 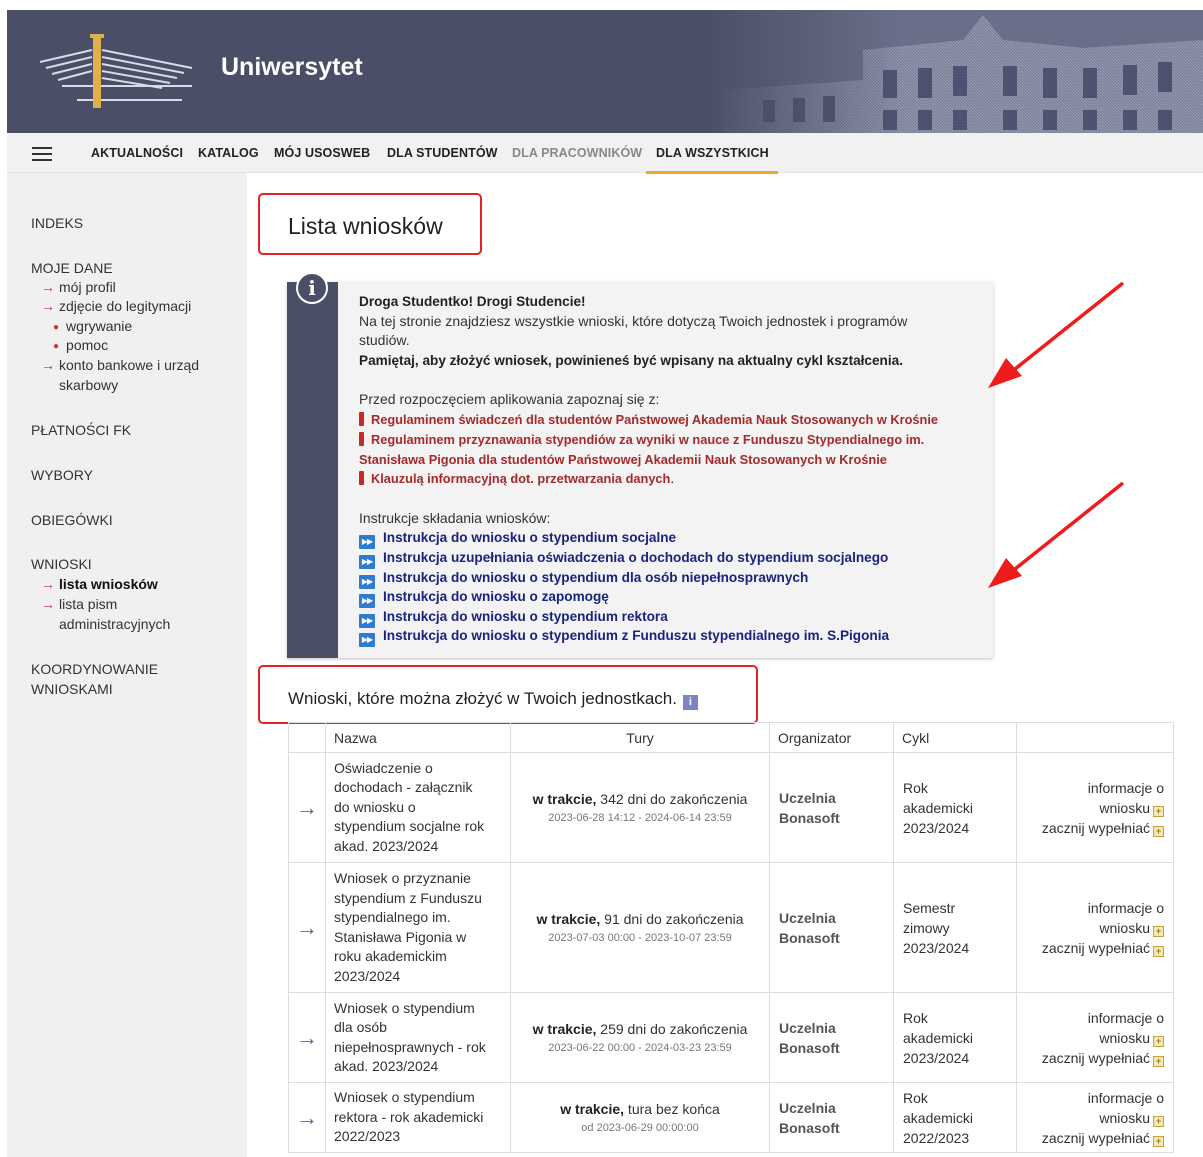 What do you see at coordinates (137, 153) in the screenshot?
I see `nav-aktualnosci: AKTUALNOŚCI` at bounding box center [137, 153].